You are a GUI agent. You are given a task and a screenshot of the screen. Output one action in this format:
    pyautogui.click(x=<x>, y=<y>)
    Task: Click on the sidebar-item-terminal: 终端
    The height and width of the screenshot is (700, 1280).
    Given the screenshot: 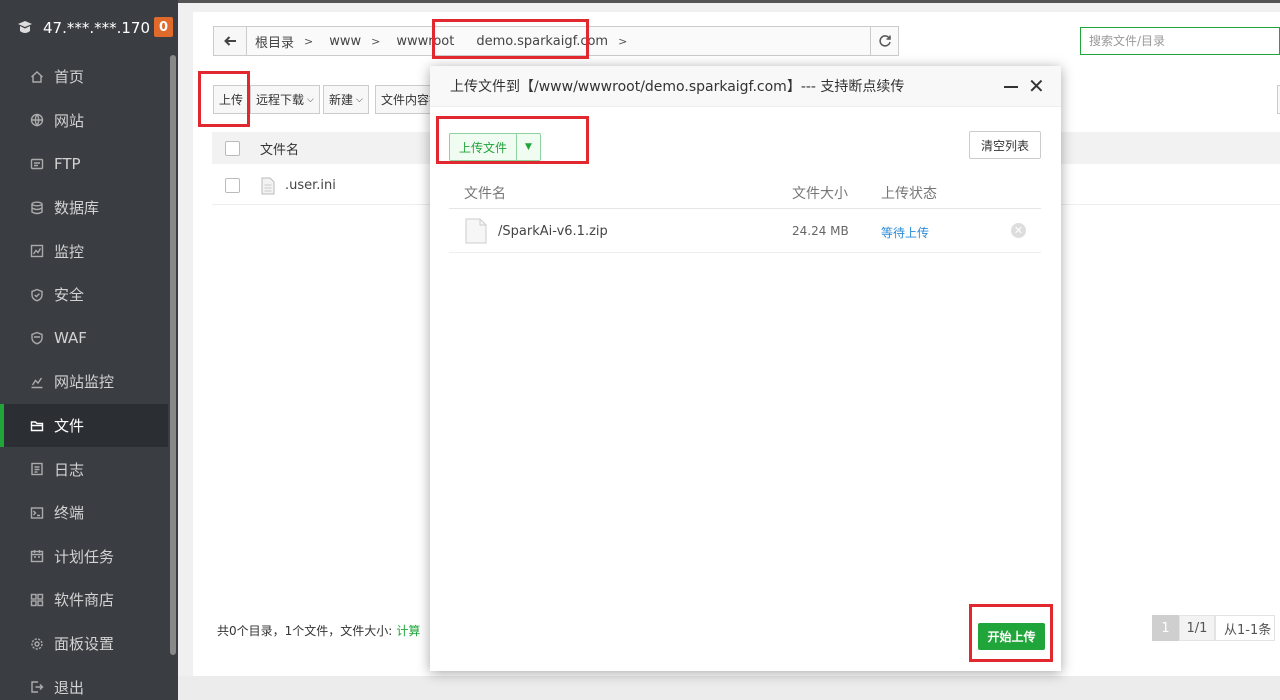 What is the action you would take?
    pyautogui.click(x=89, y=513)
    